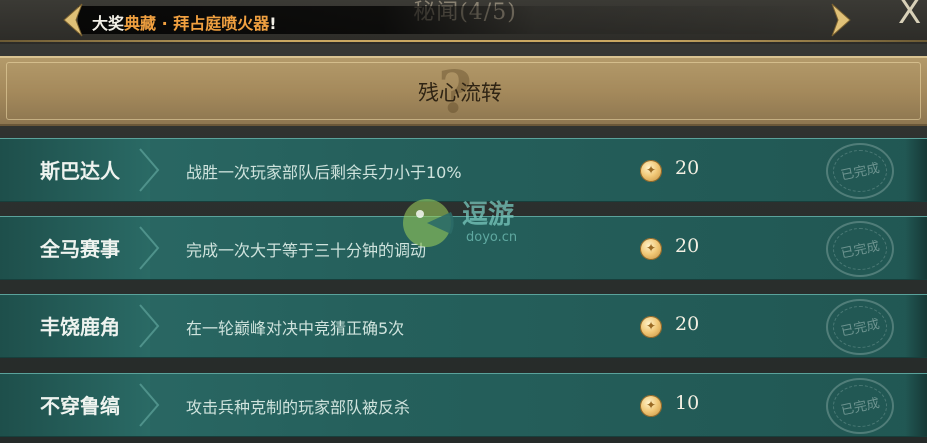 The width and height of the screenshot is (927, 443). I want to click on quest-description: 战胜一次玩家部队后剩余兵力小于10%, so click(324, 172).